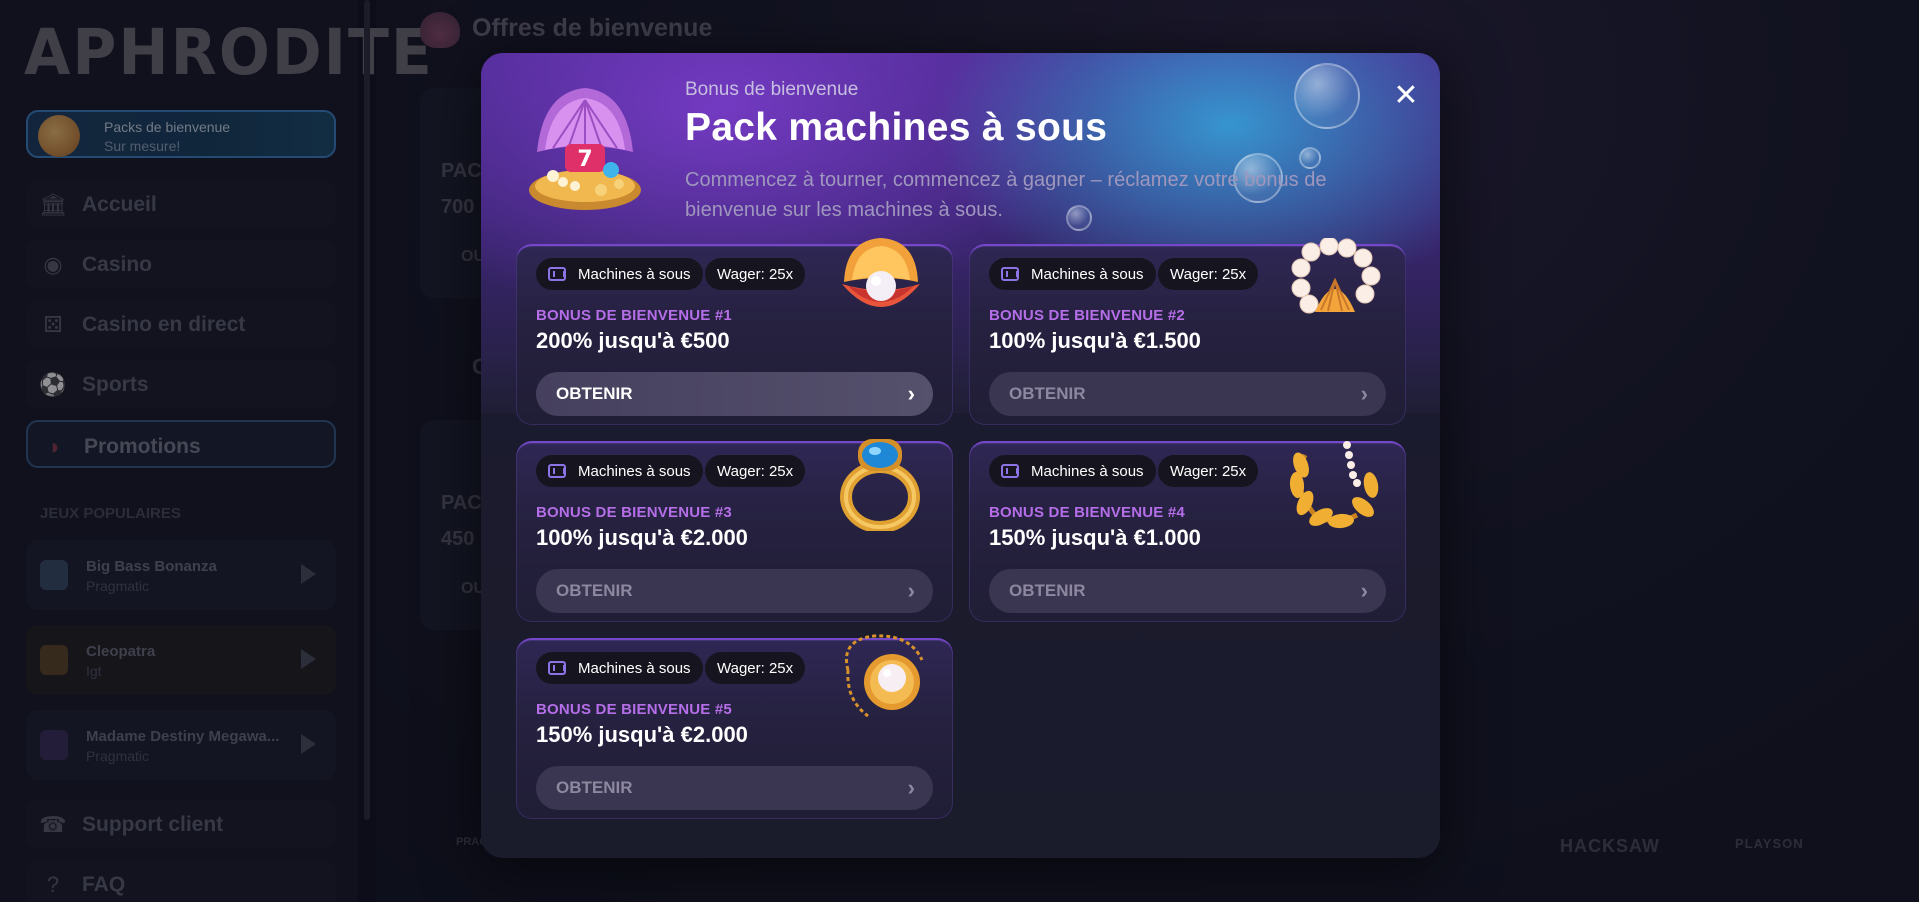 The image size is (1919, 902). I want to click on bubble-decoration, so click(1327, 96).